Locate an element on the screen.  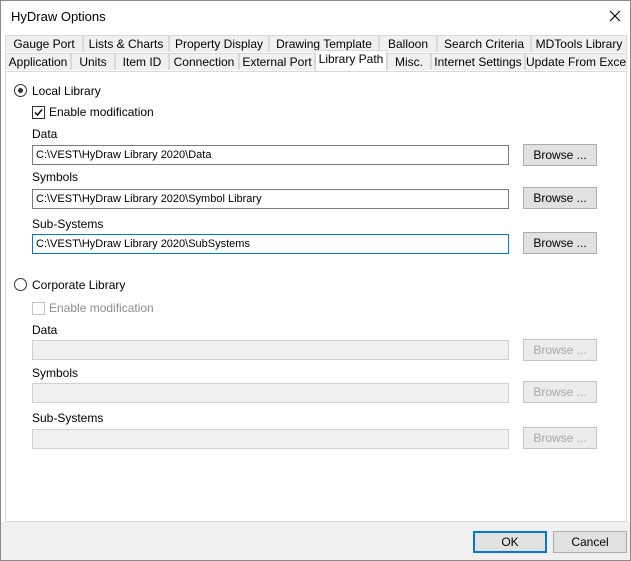
tab-property-display: Property Display is located at coordinates (219, 43).